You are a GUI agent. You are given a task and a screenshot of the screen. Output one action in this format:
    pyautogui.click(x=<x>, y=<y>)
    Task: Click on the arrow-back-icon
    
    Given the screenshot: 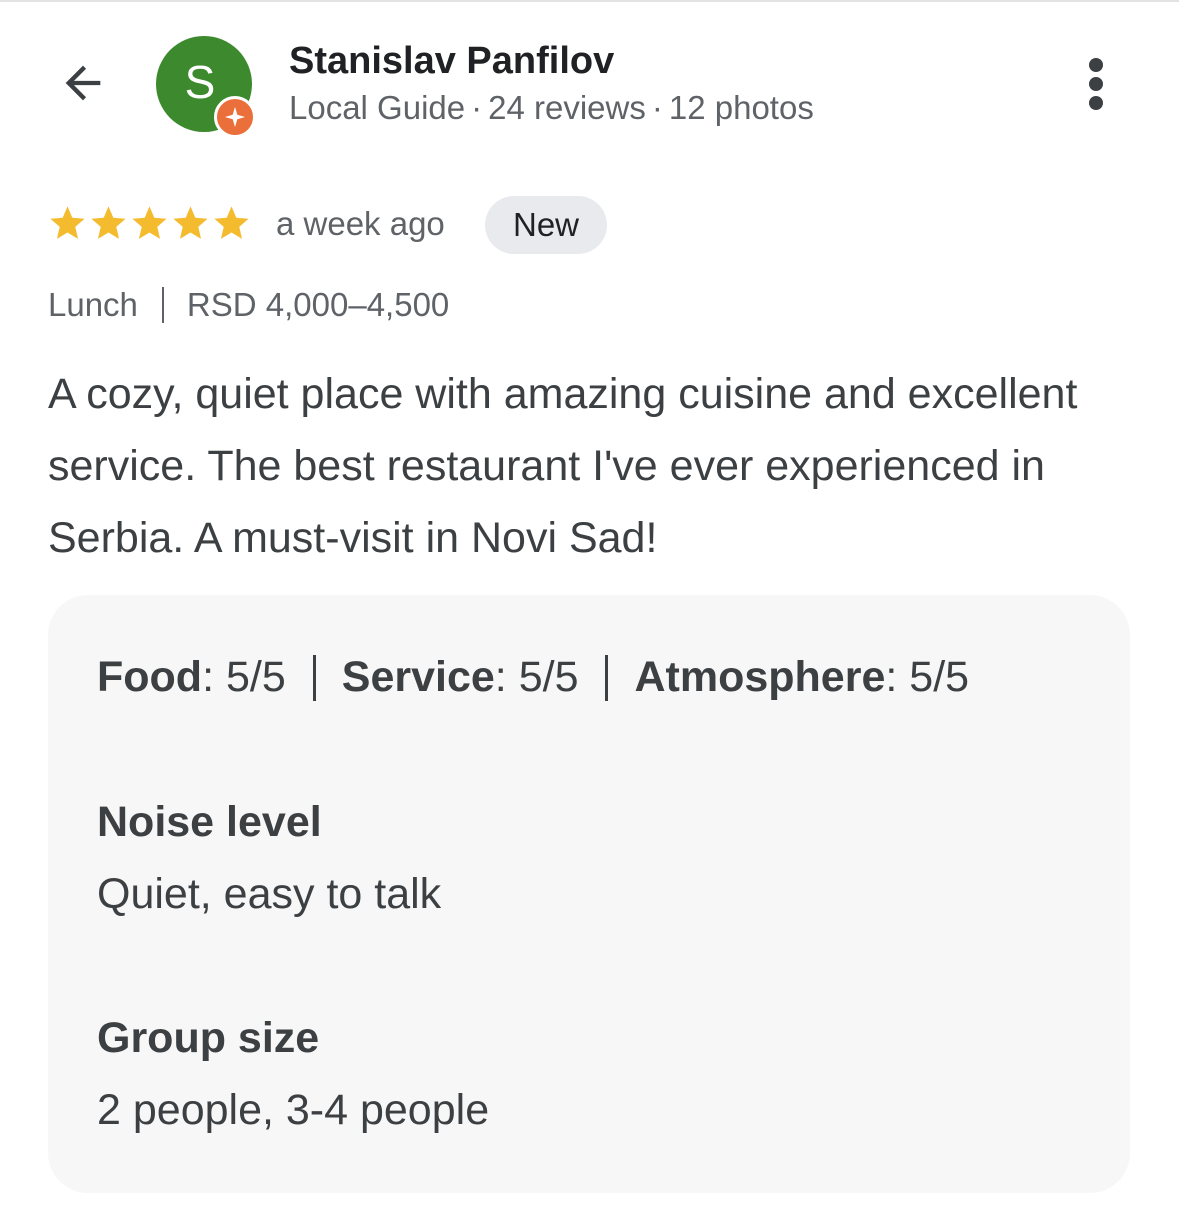 What is the action you would take?
    pyautogui.click(x=83, y=83)
    